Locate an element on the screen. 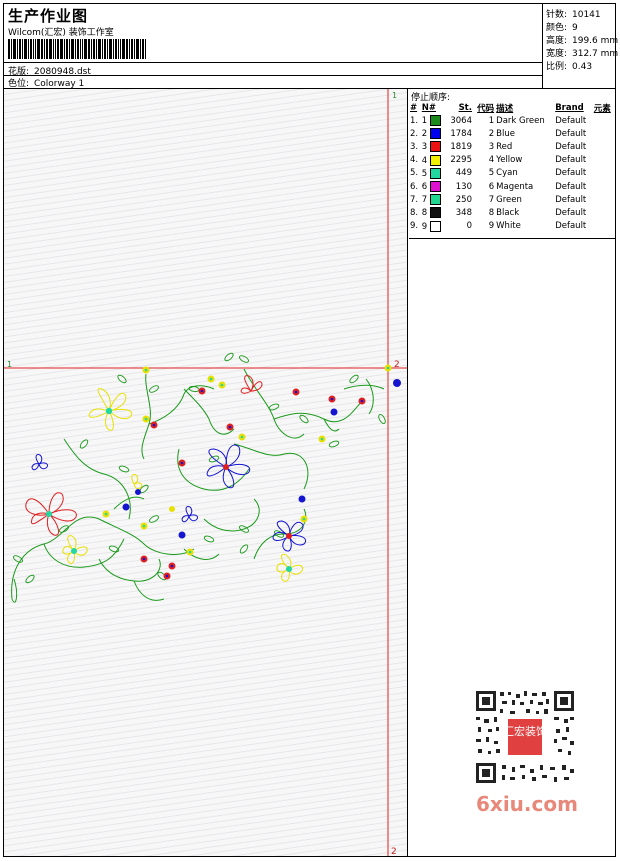 This screenshot has width=620, height=861. stat-width: 宽度: 312.7 mm is located at coordinates (582, 54).